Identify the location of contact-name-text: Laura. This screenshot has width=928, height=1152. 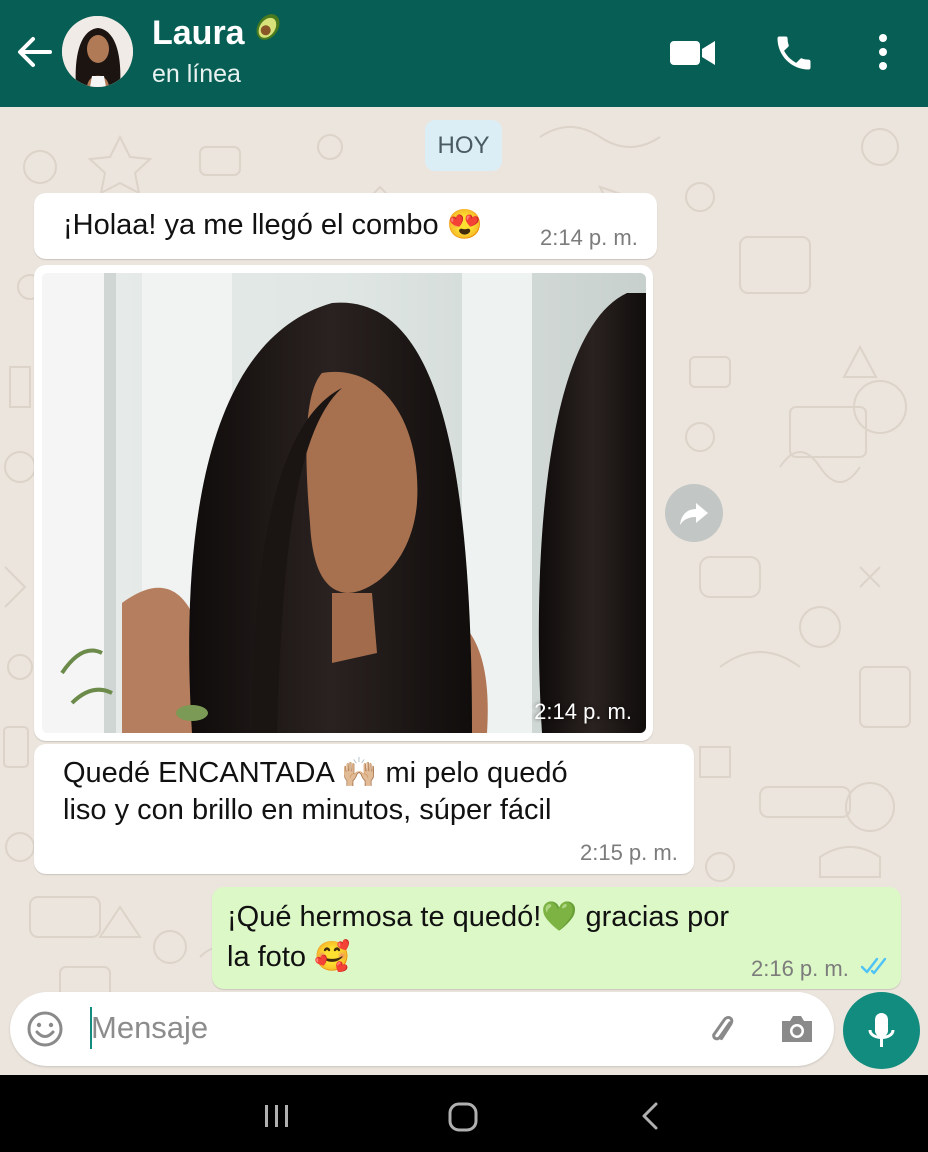
(198, 33).